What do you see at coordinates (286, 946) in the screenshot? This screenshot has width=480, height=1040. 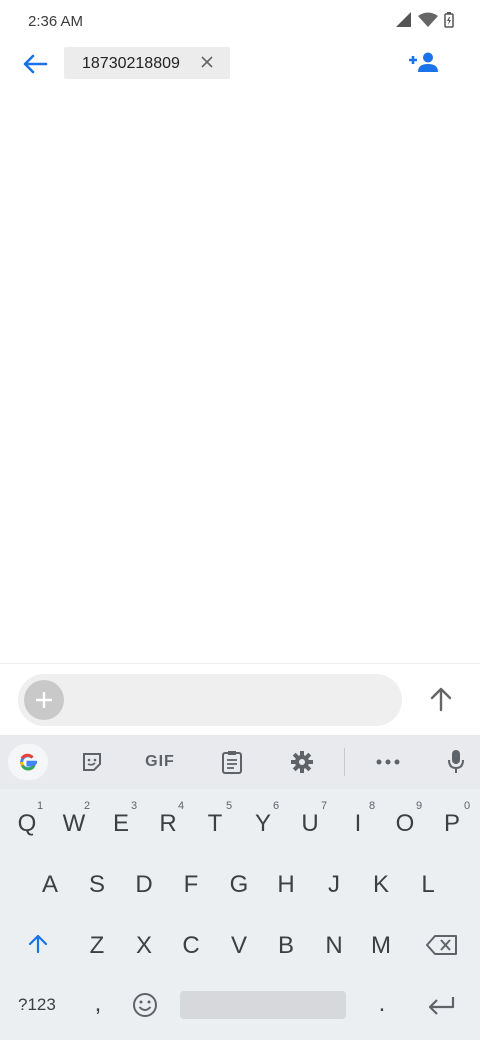 I see `key-b: B` at bounding box center [286, 946].